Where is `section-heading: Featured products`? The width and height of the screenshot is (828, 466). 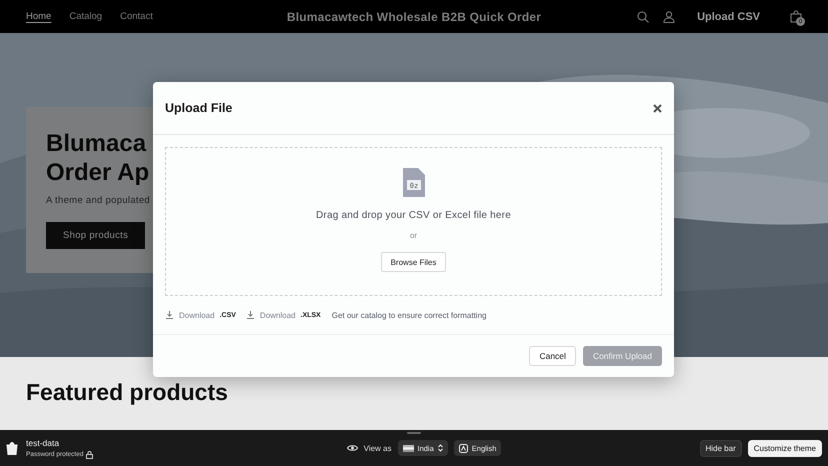
section-heading: Featured products is located at coordinates (127, 392).